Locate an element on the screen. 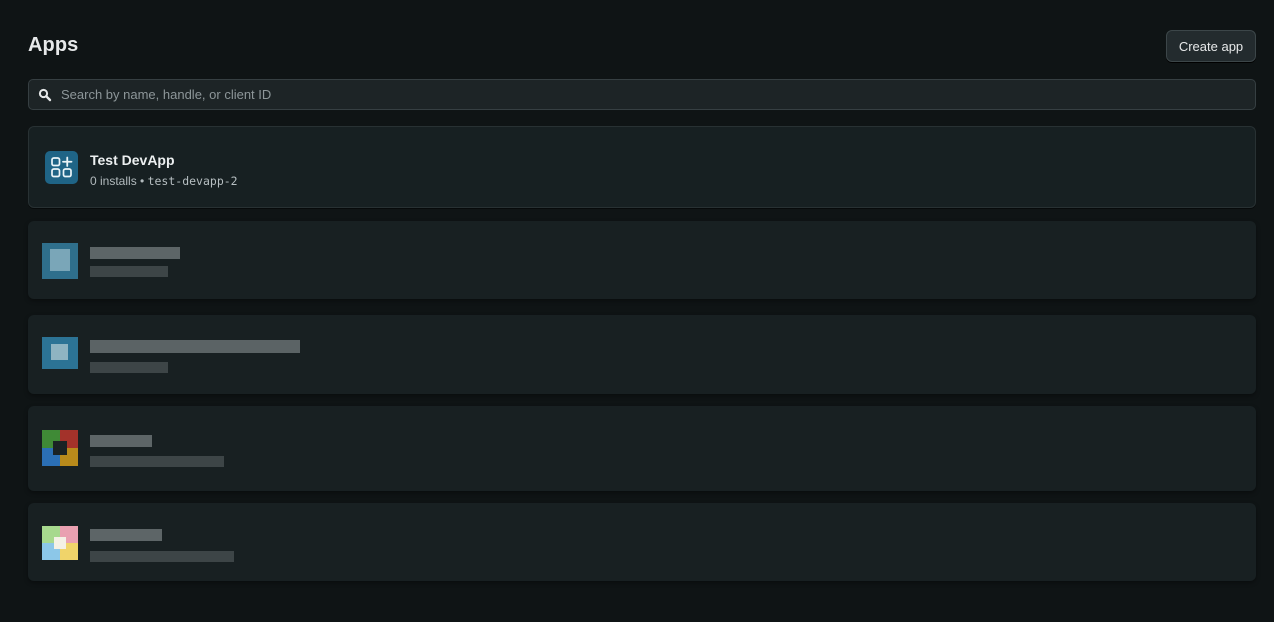 The width and height of the screenshot is (1274, 622). app-installs: 0 installs is located at coordinates (113, 181).